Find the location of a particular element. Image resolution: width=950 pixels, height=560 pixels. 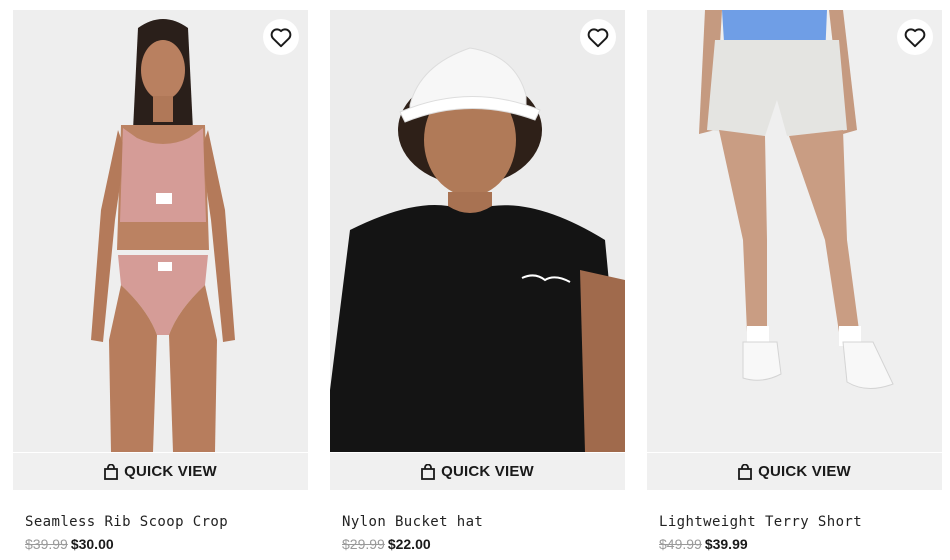

original-price: $29.99 is located at coordinates (363, 544).